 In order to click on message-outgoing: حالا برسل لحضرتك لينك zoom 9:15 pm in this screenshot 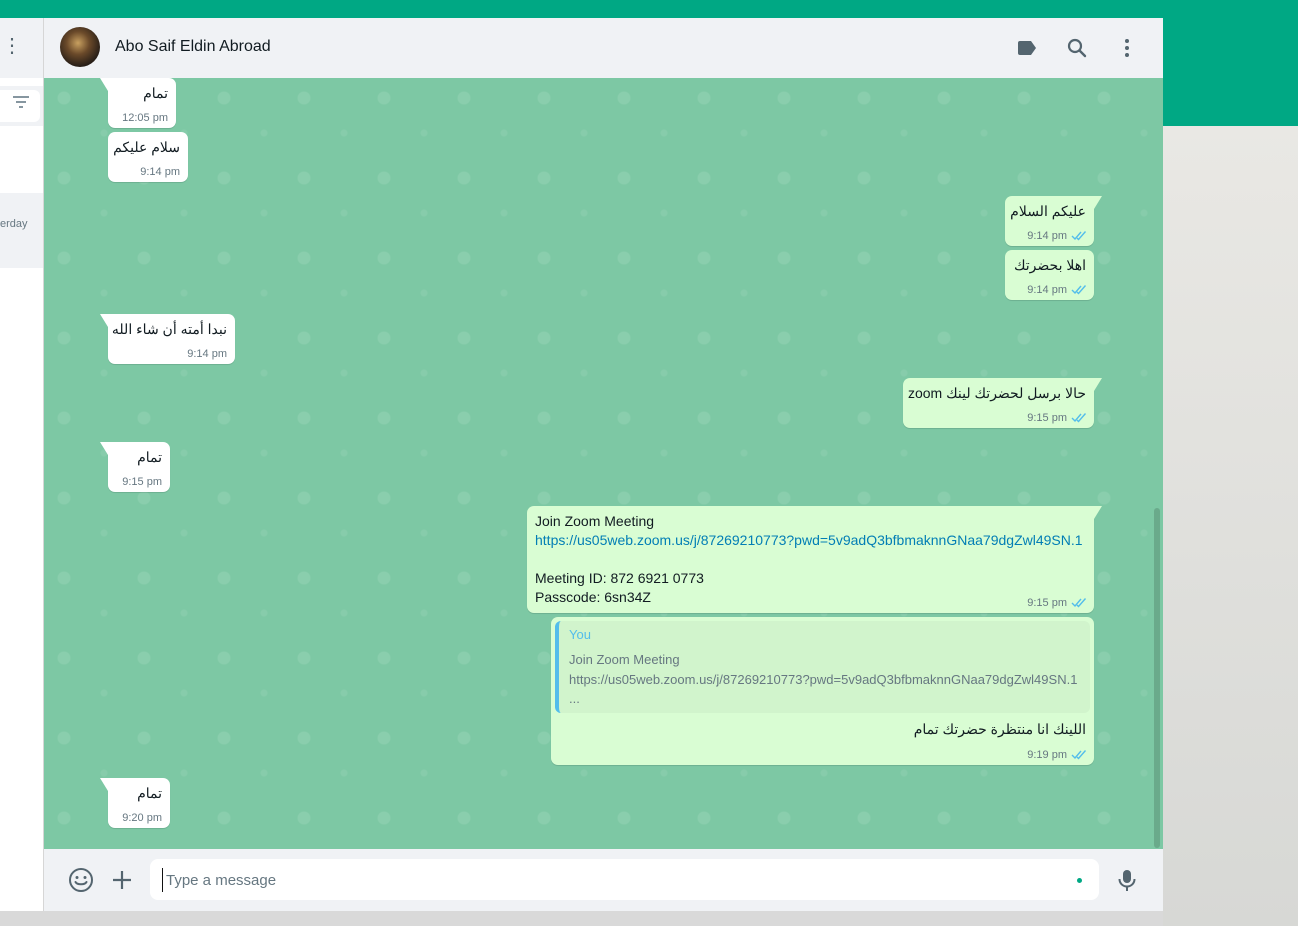, I will do `click(1002, 403)`.